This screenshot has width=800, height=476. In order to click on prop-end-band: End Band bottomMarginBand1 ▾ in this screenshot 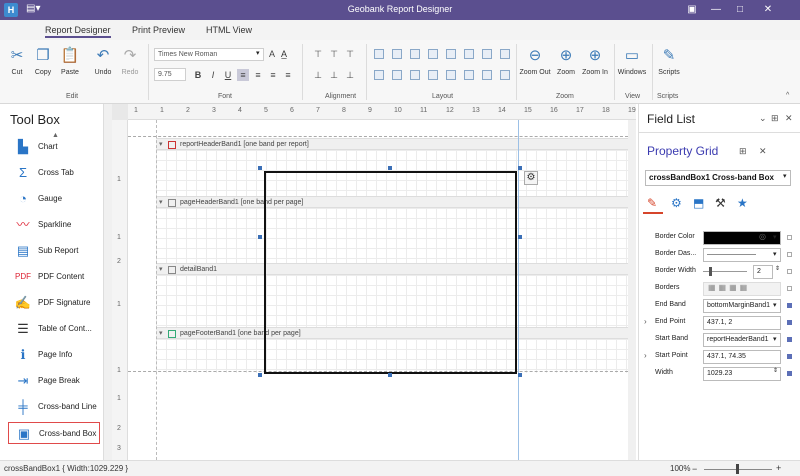, I will do `click(720, 306)`.